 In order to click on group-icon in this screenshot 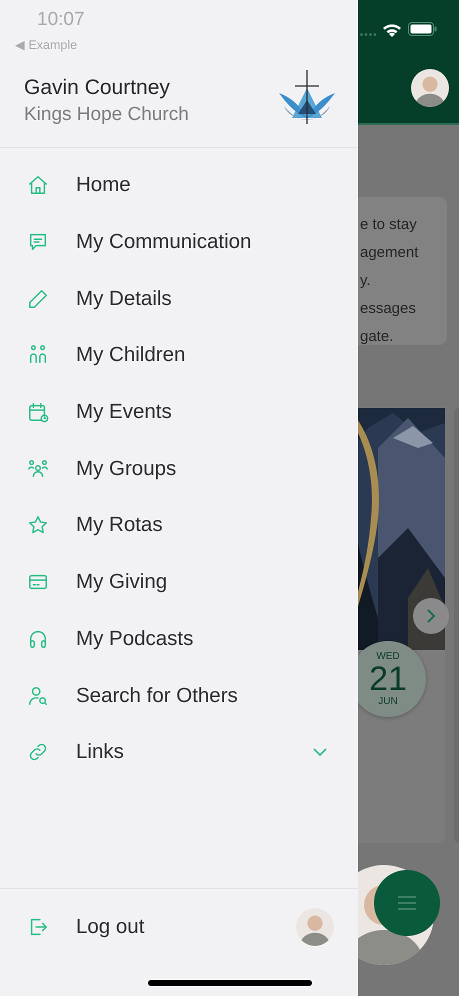, I will do `click(38, 469)`.